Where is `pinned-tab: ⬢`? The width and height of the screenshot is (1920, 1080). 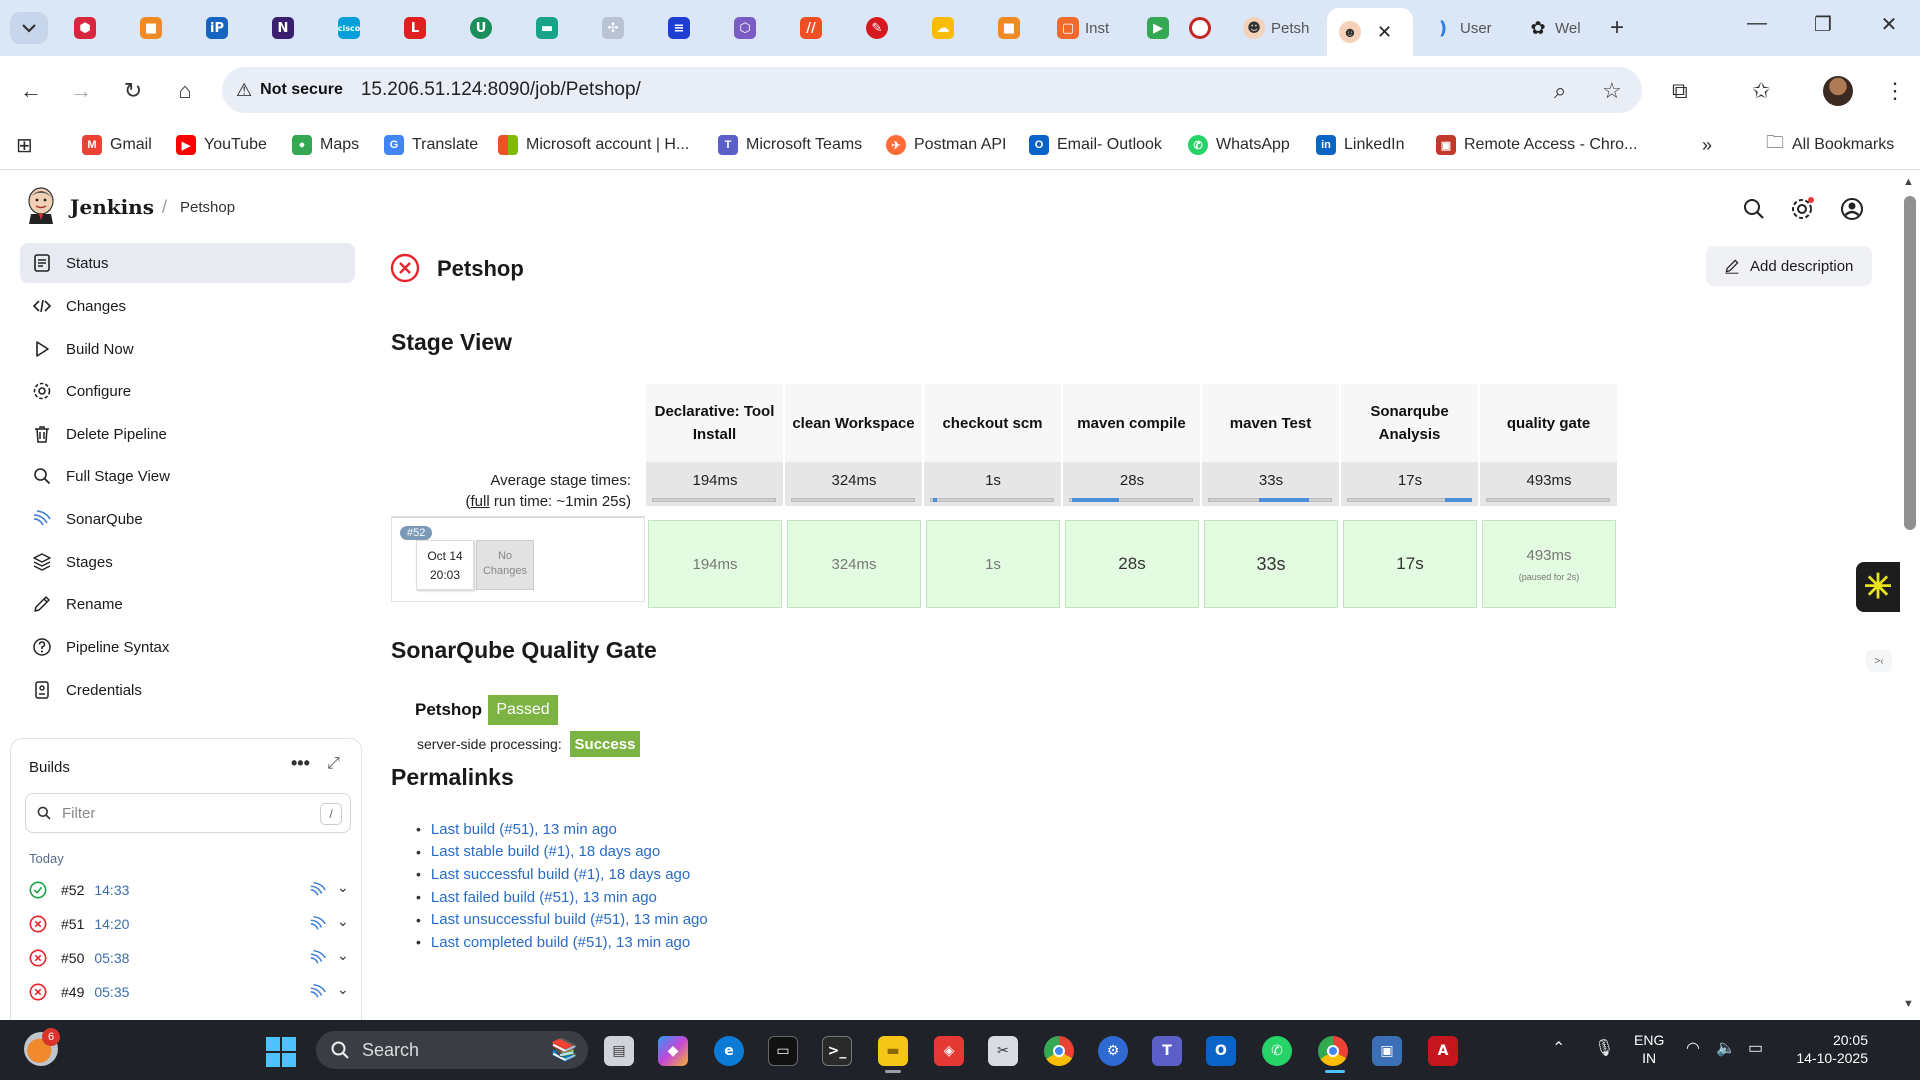
pinned-tab: ⬢ is located at coordinates (85, 28).